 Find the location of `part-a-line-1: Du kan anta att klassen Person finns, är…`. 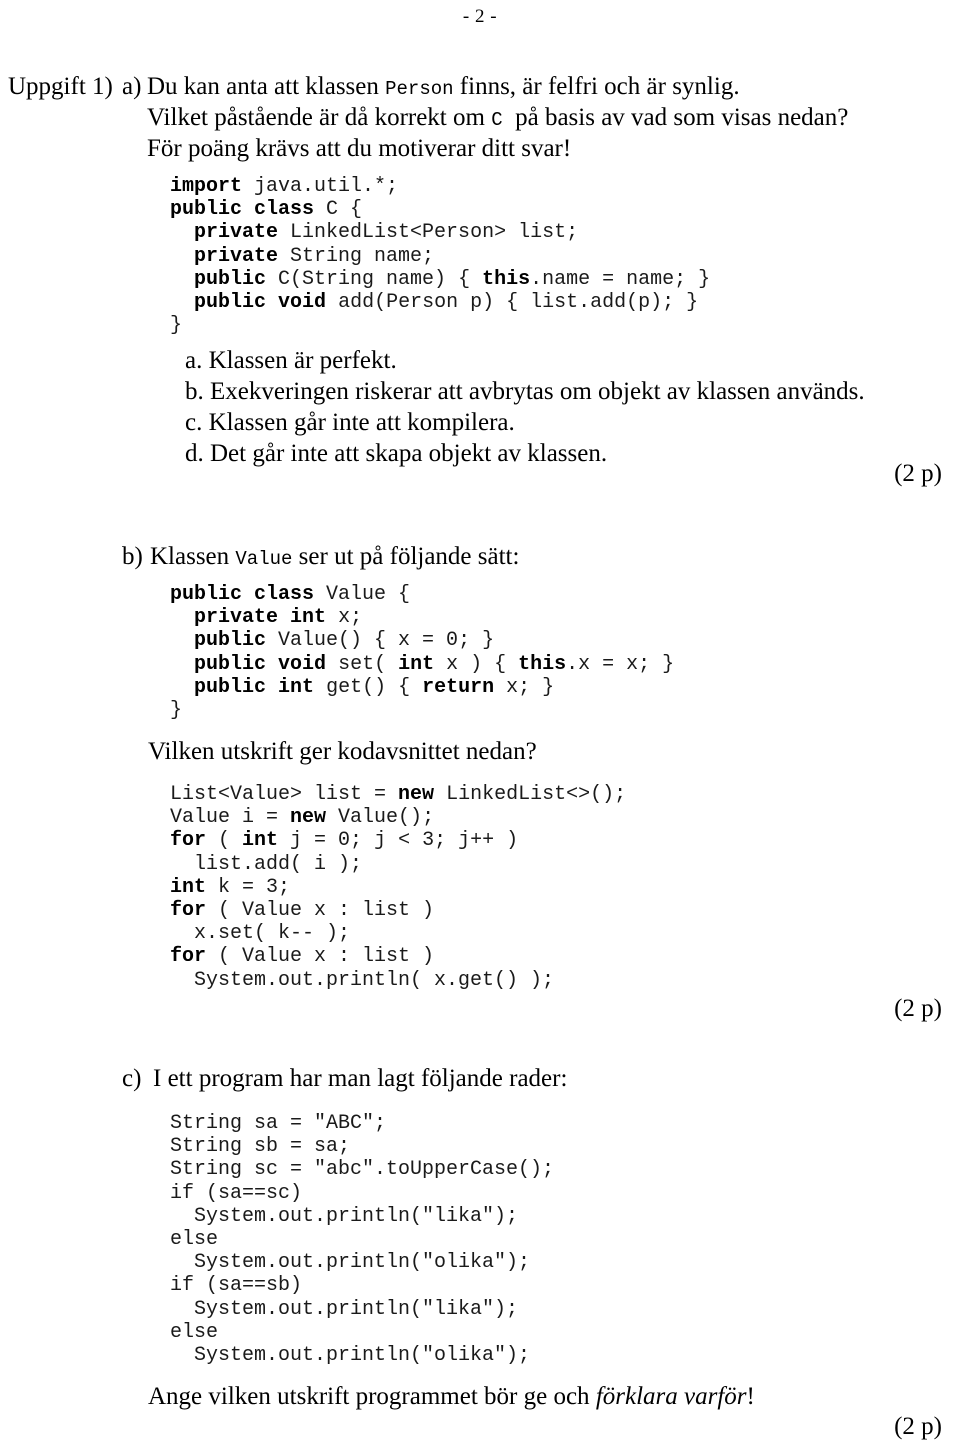

part-a-line-1: Du kan anta att klassen Person finns, är… is located at coordinates (443, 88).